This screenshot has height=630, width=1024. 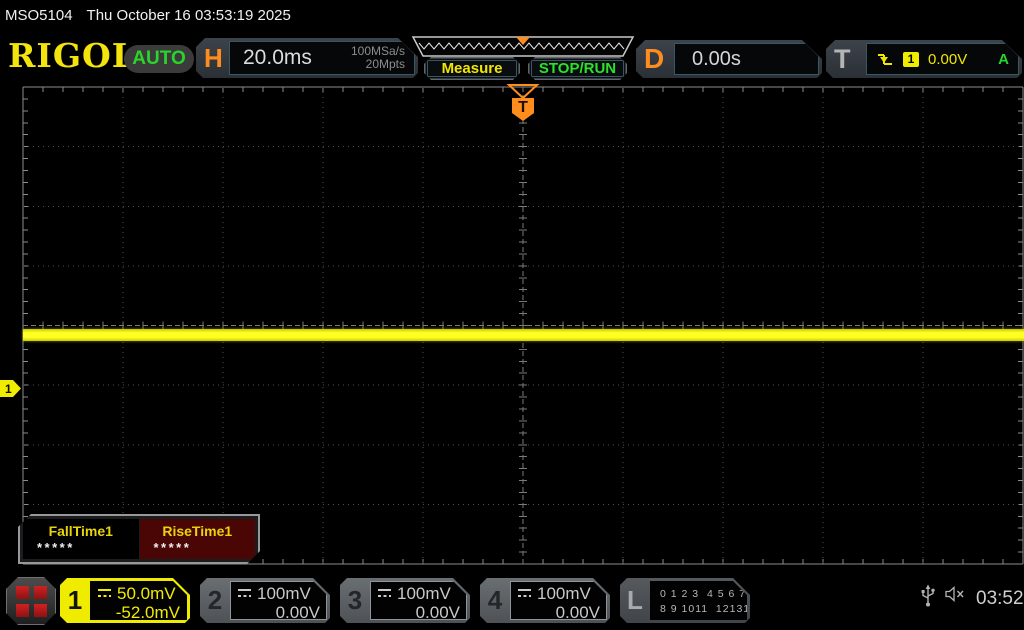 I want to click on channel-box-4: 4 100mV 0.00V, so click(x=545, y=600).